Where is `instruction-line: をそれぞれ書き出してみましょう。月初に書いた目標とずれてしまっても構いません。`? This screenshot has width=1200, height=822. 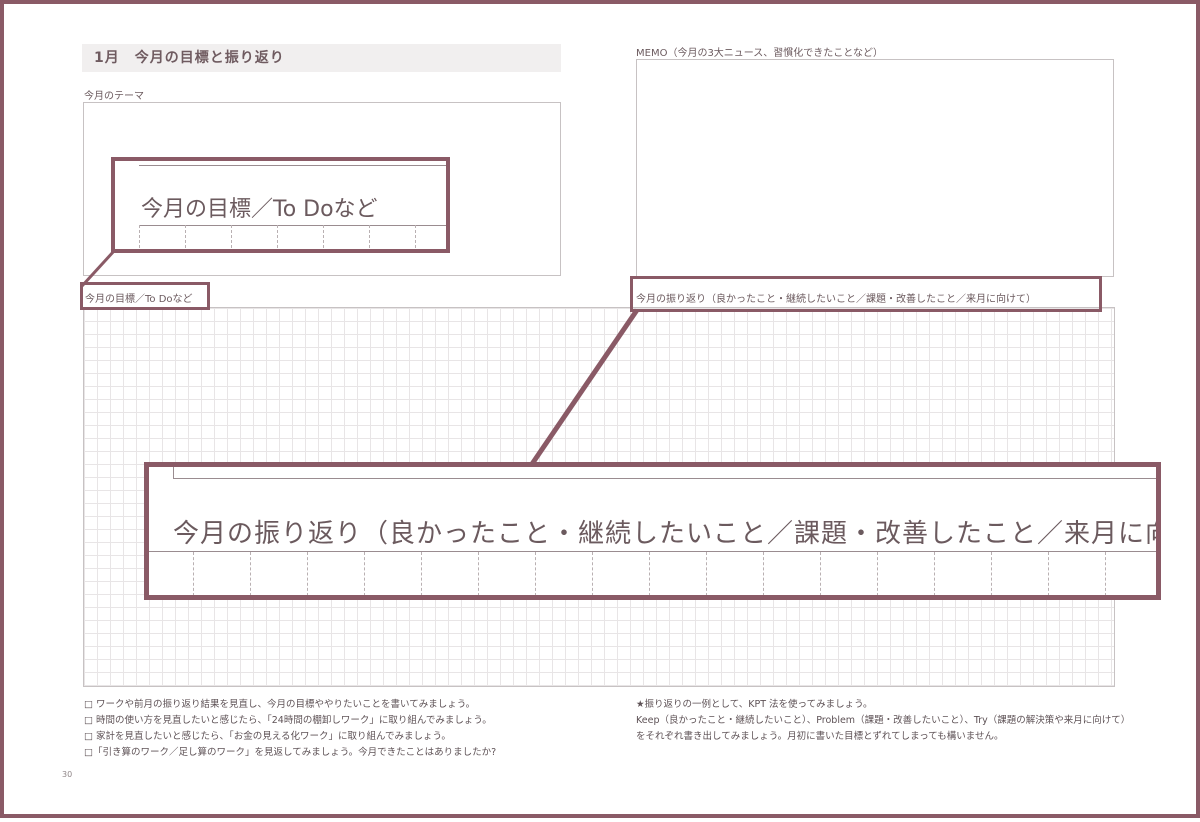
instruction-line: をそれぞれ書き出してみましょう。月初に書いた目標とずれてしまっても構いません。 is located at coordinates (820, 736).